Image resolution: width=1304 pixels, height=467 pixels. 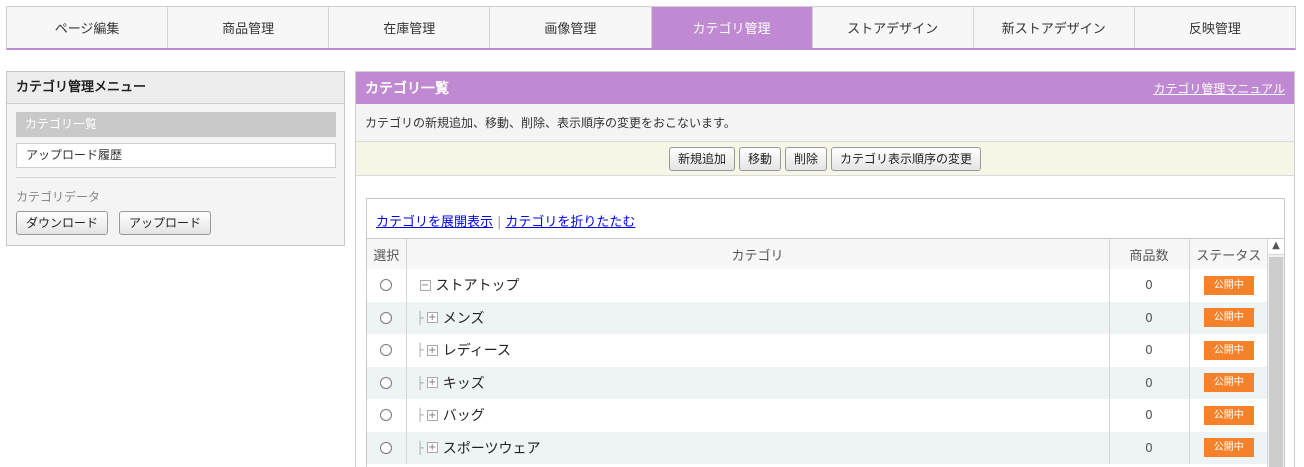 I want to click on column-header-category: カテゴリ, so click(x=758, y=254).